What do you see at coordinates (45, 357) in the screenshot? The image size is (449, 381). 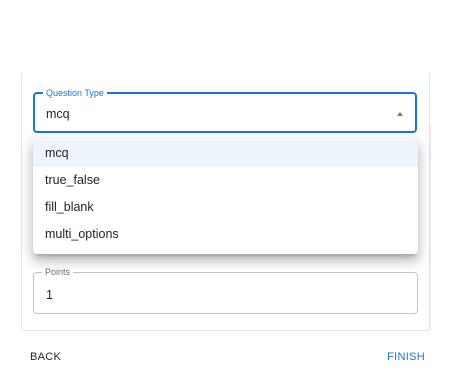 I see `back-button: BACK` at bounding box center [45, 357].